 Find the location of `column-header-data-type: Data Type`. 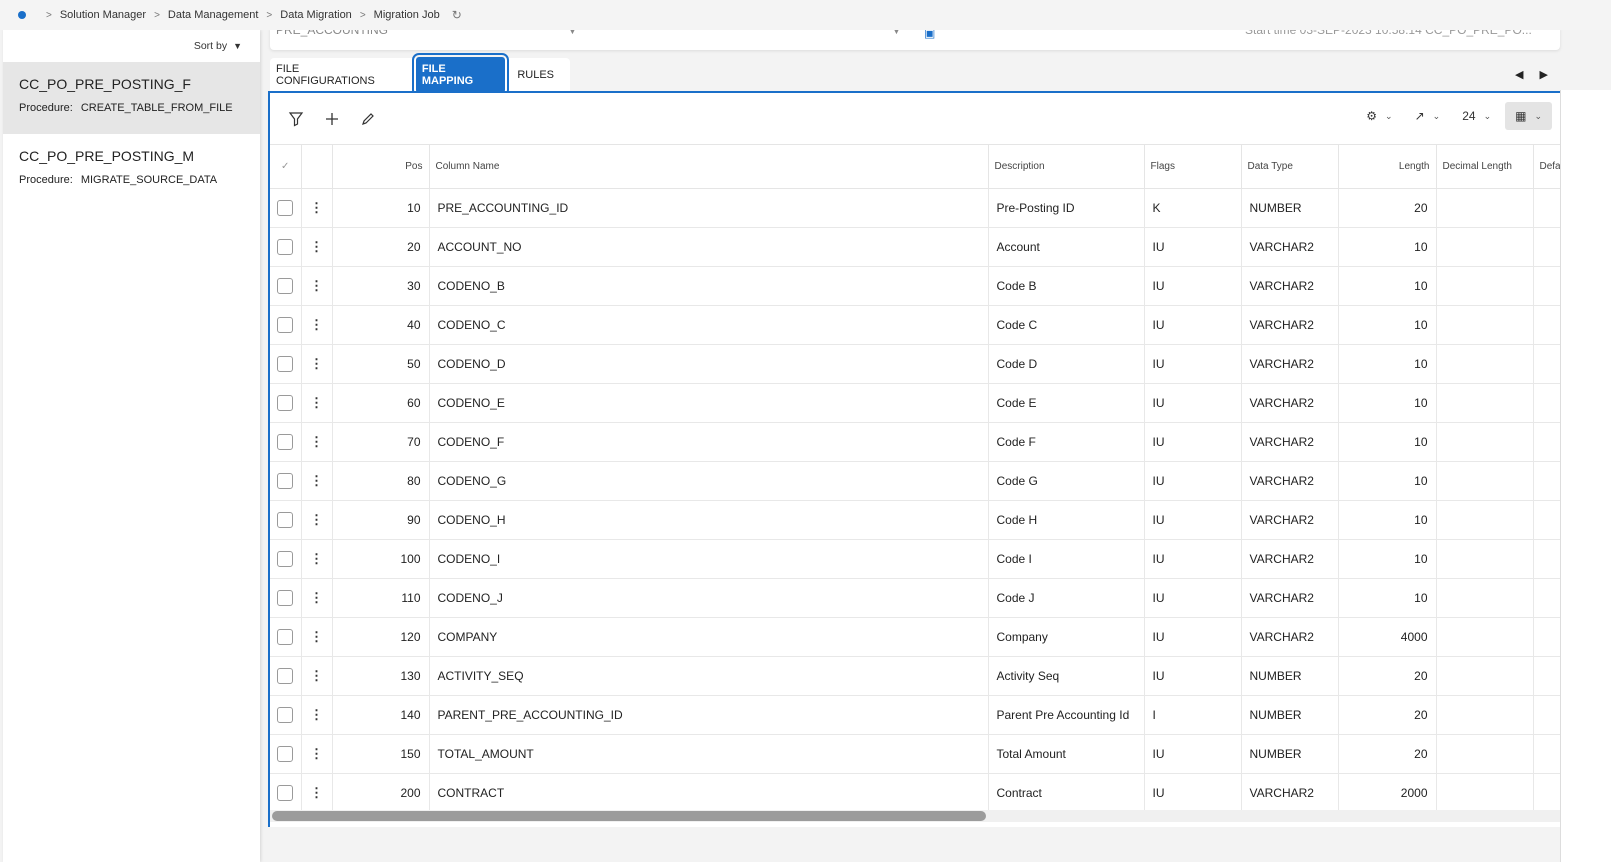

column-header-data-type: Data Type is located at coordinates (1290, 166).